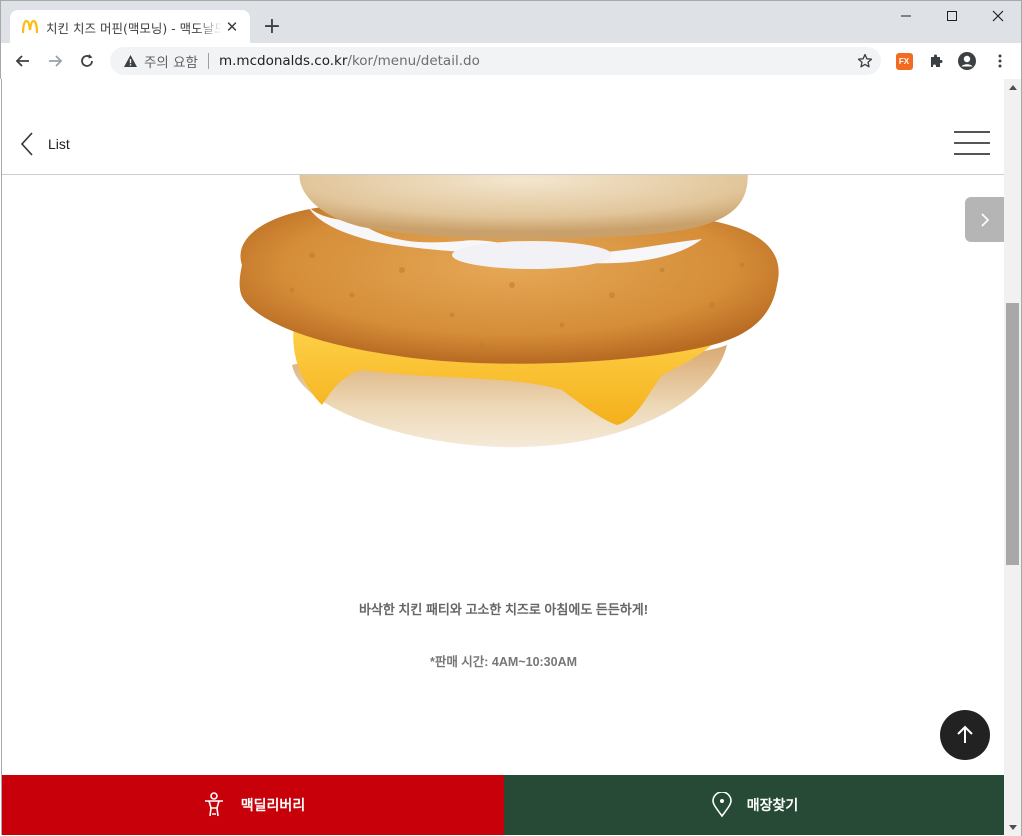 Image resolution: width=1022 pixels, height=836 pixels. I want to click on security-label: 주의 요함, so click(171, 61).